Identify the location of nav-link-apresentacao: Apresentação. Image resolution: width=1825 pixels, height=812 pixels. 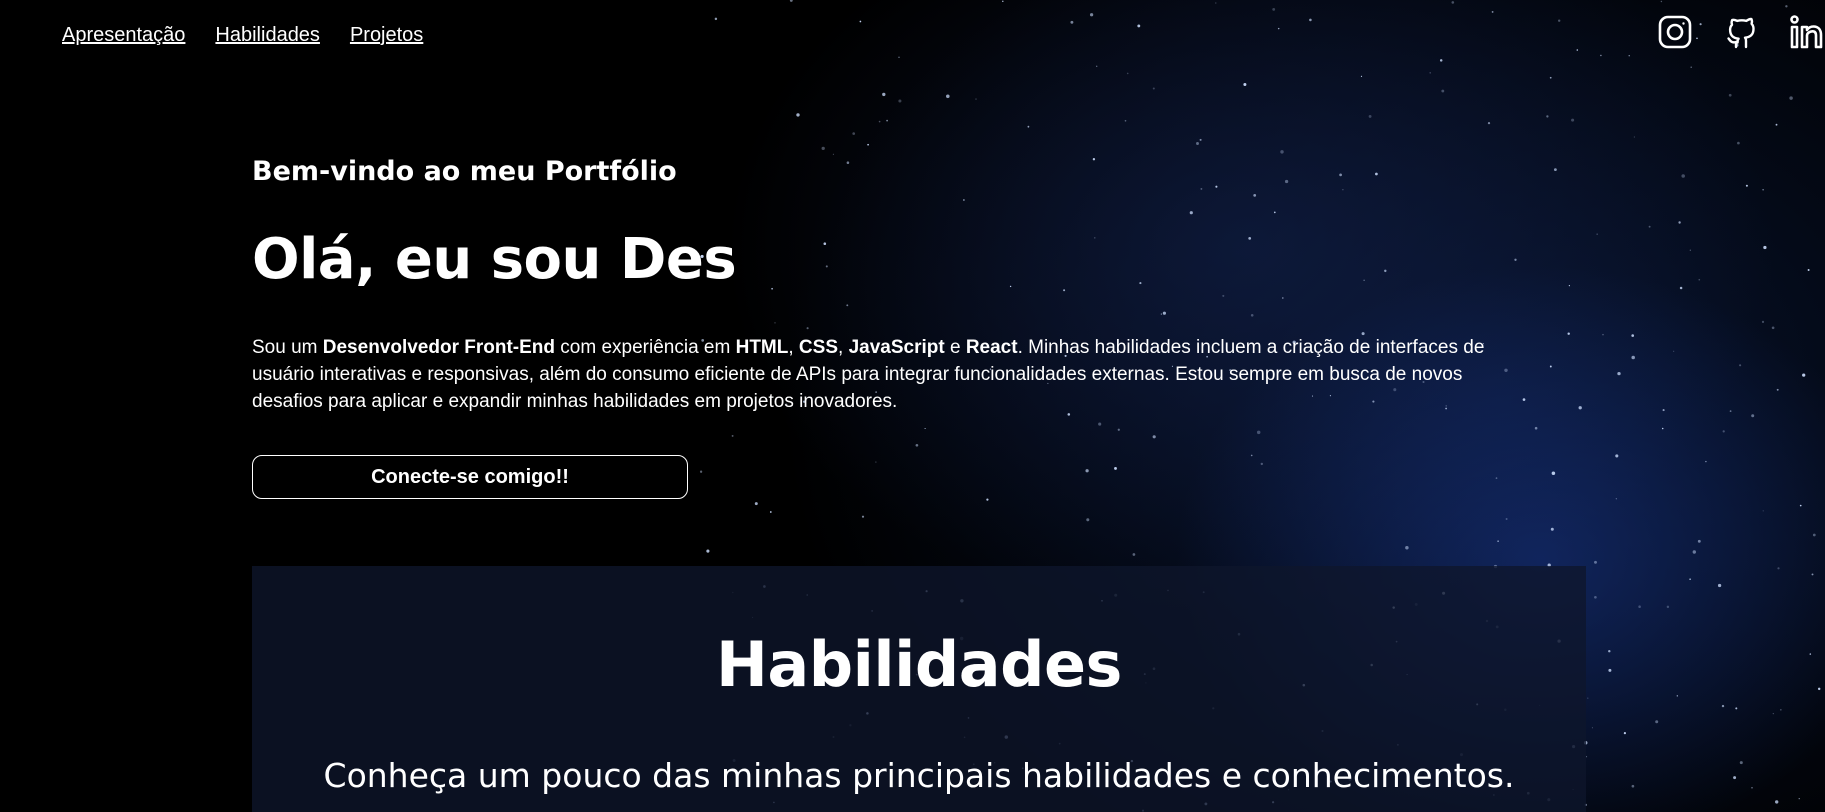
(123, 35).